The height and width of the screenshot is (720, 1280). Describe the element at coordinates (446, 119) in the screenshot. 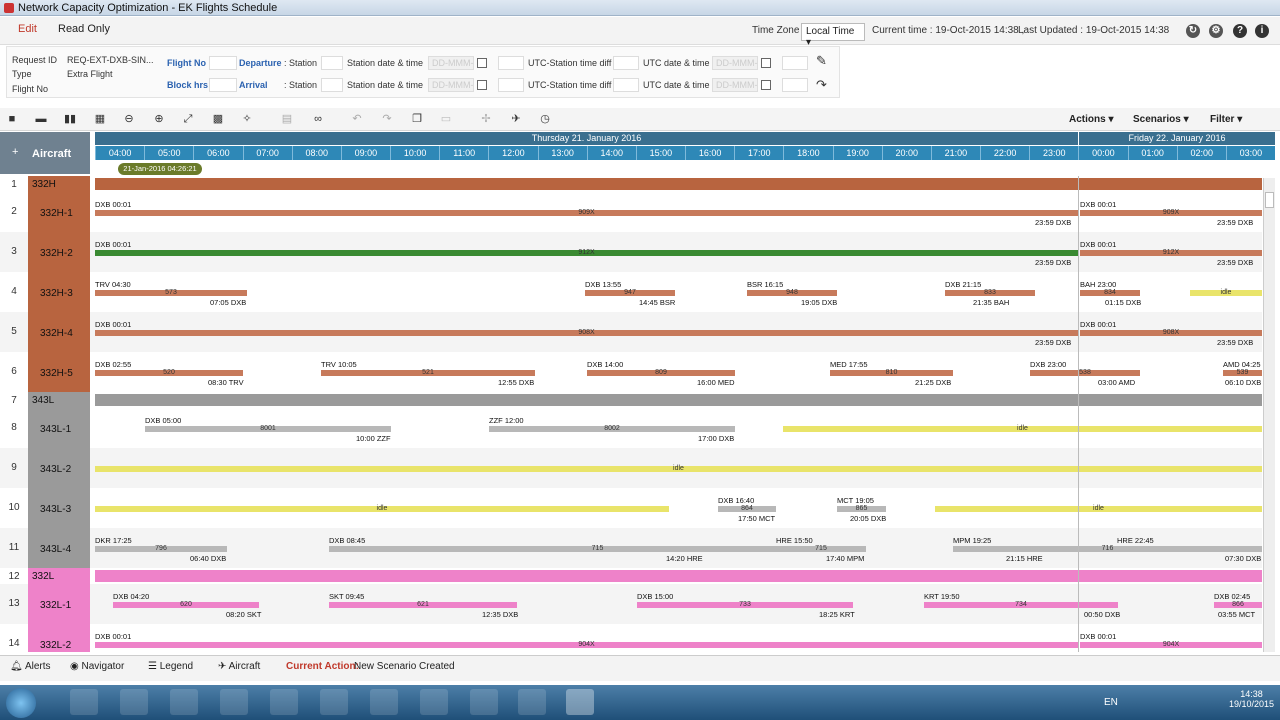

I see `delete-icon: ▭` at that location.